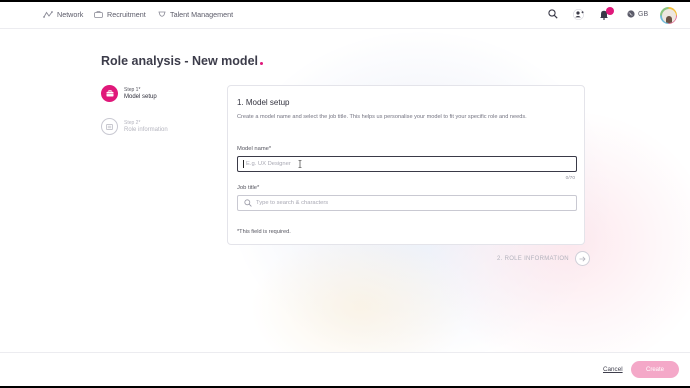 This screenshot has height=388, width=690. I want to click on avatar, so click(668, 15).